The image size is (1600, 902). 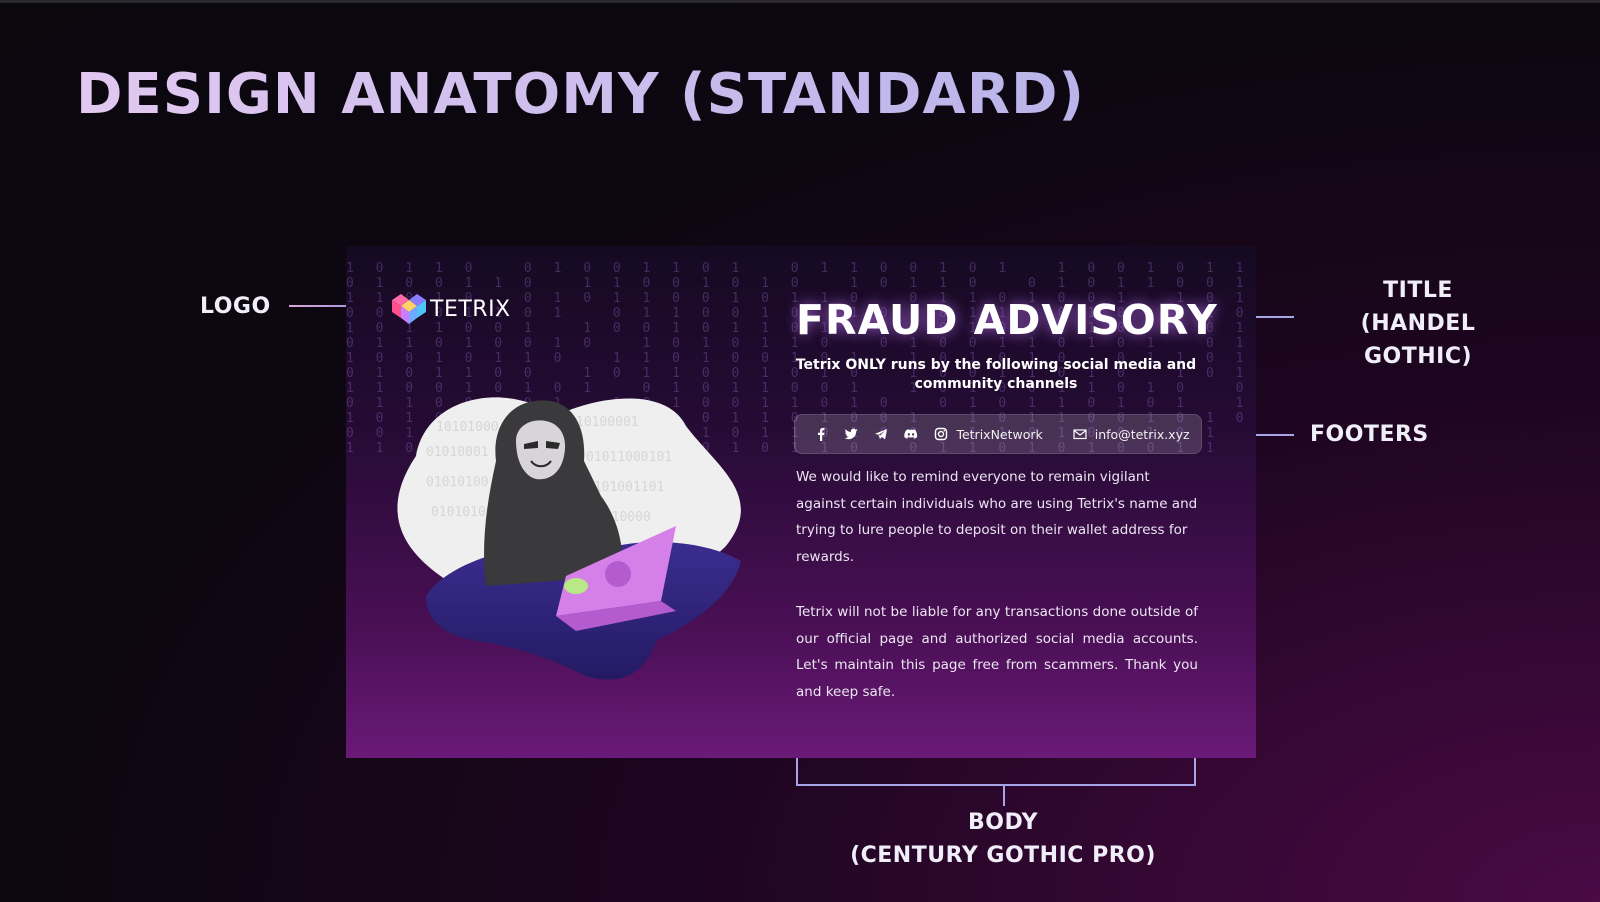 I want to click on title-annotation-line1: TITLE, so click(x=1418, y=290).